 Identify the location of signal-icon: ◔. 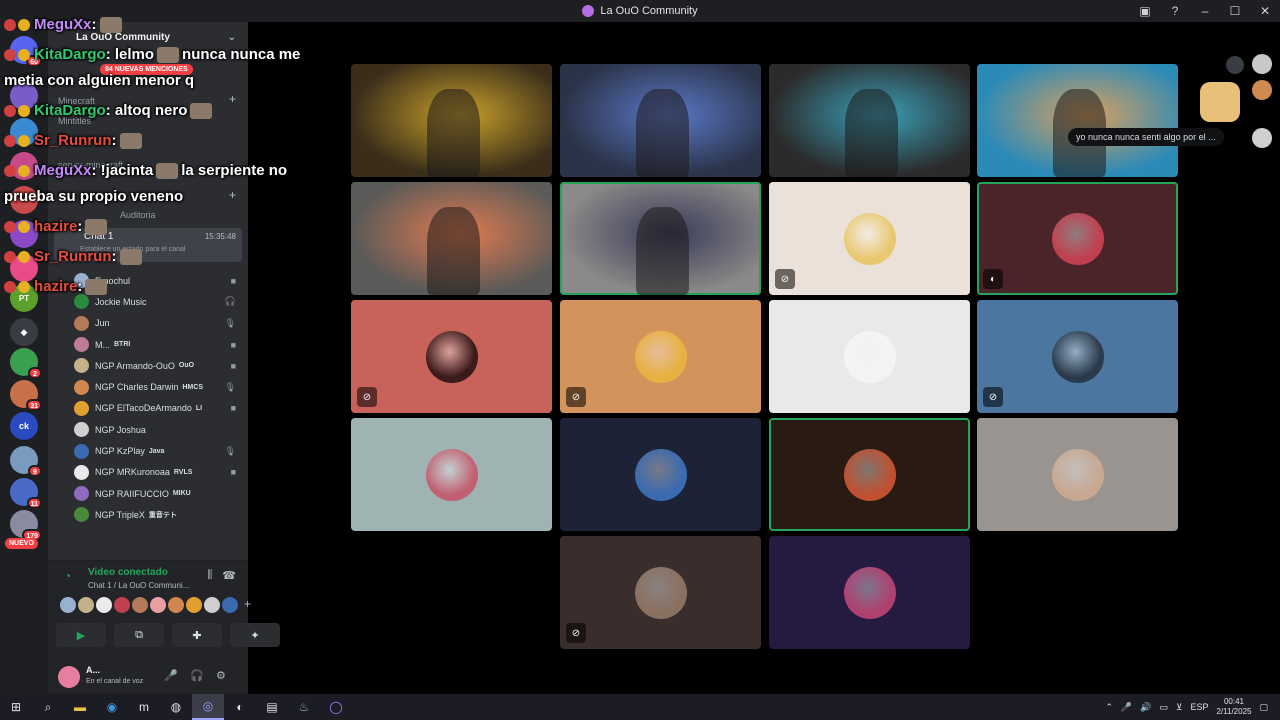
(67, 576).